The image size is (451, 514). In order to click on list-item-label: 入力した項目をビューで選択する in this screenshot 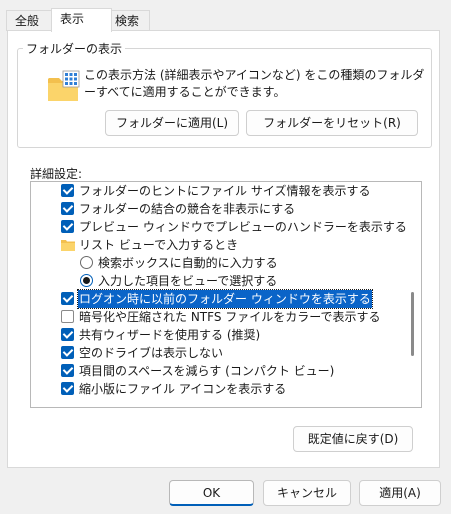, I will do `click(188, 281)`.